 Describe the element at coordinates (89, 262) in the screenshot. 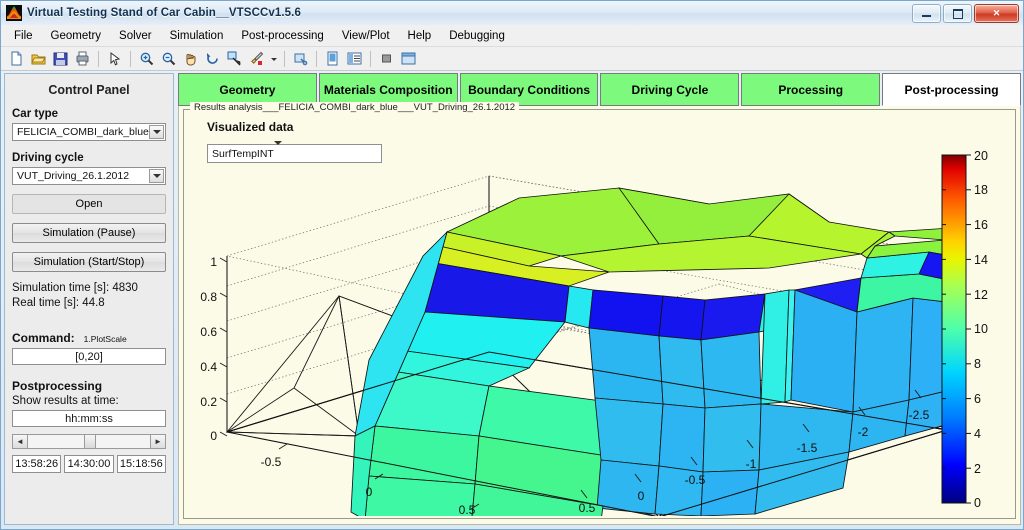

I see `simulation-start-stop-button: Simulation (Start/Stop)` at that location.